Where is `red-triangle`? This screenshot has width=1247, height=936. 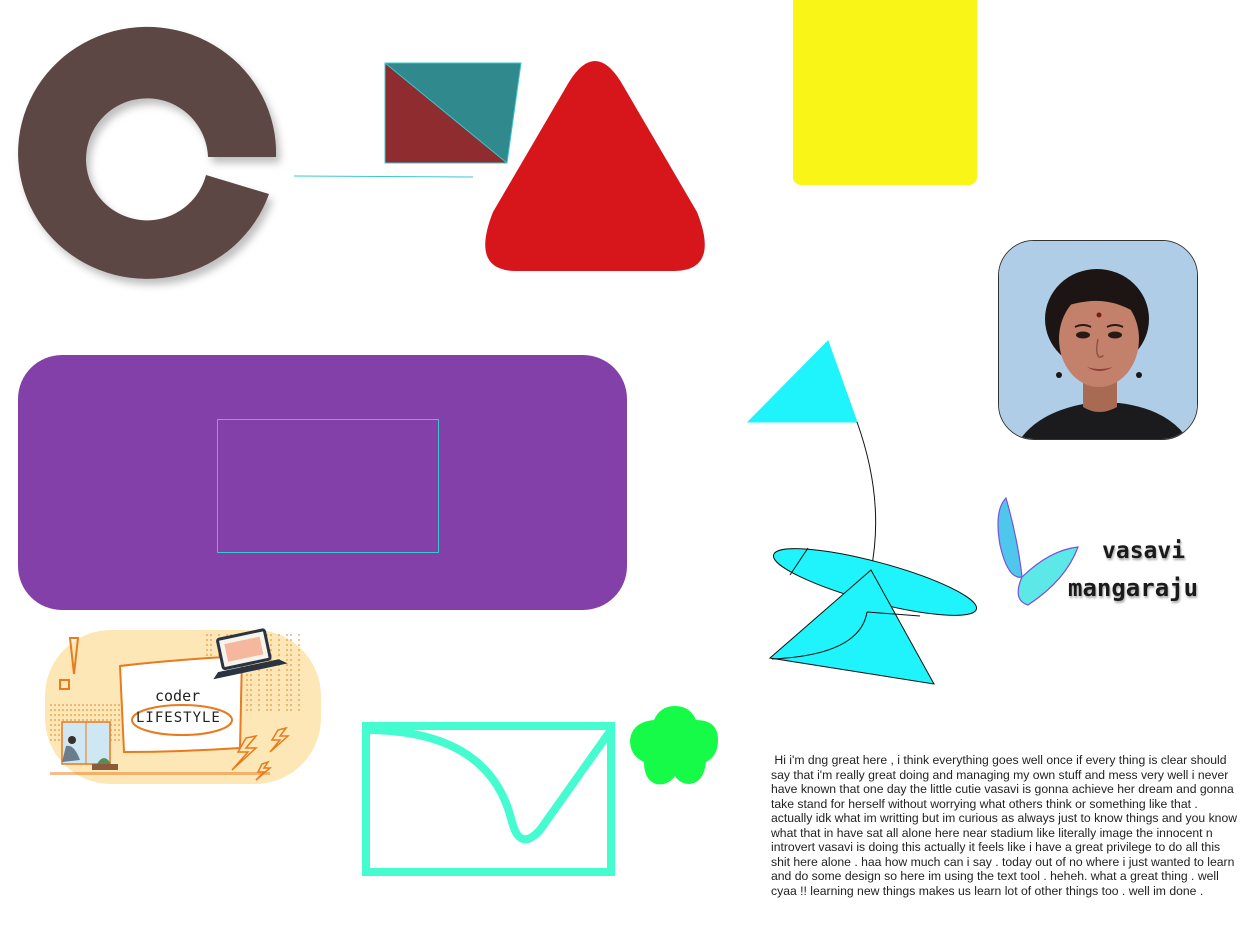
red-triangle is located at coordinates (595, 166).